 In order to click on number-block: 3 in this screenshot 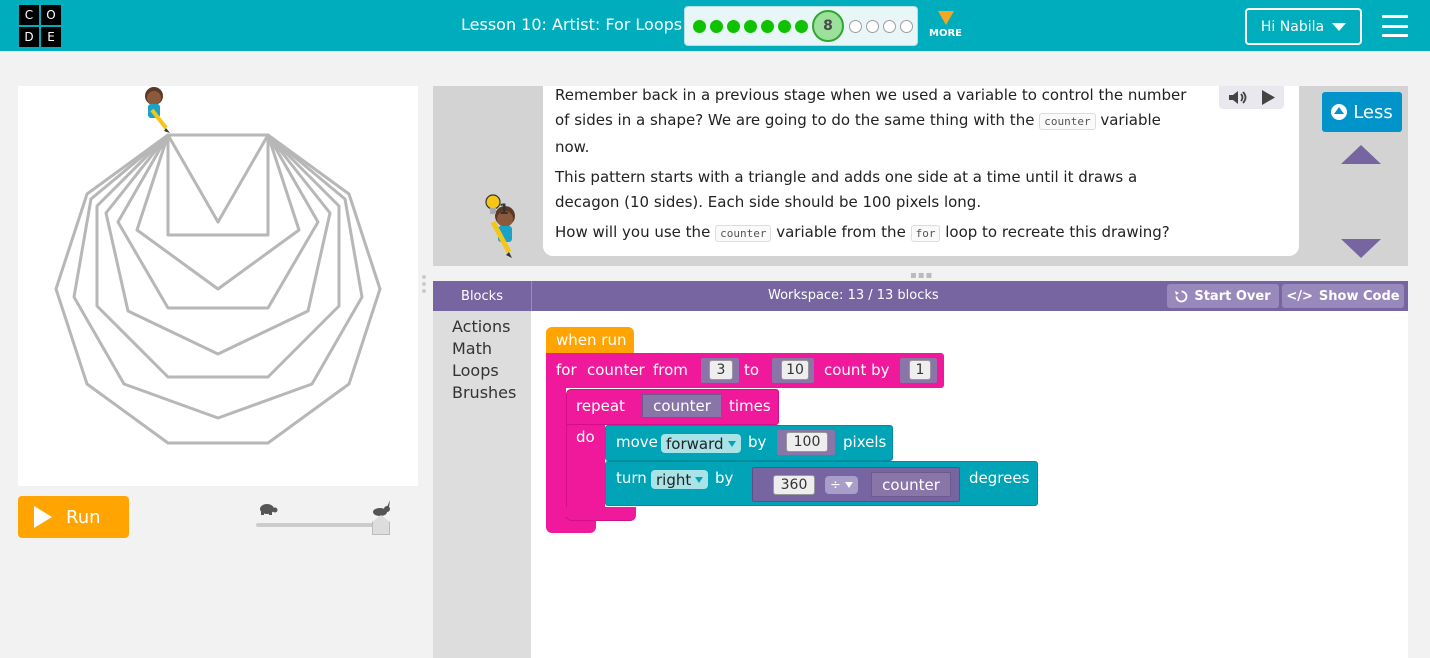, I will do `click(720, 370)`.